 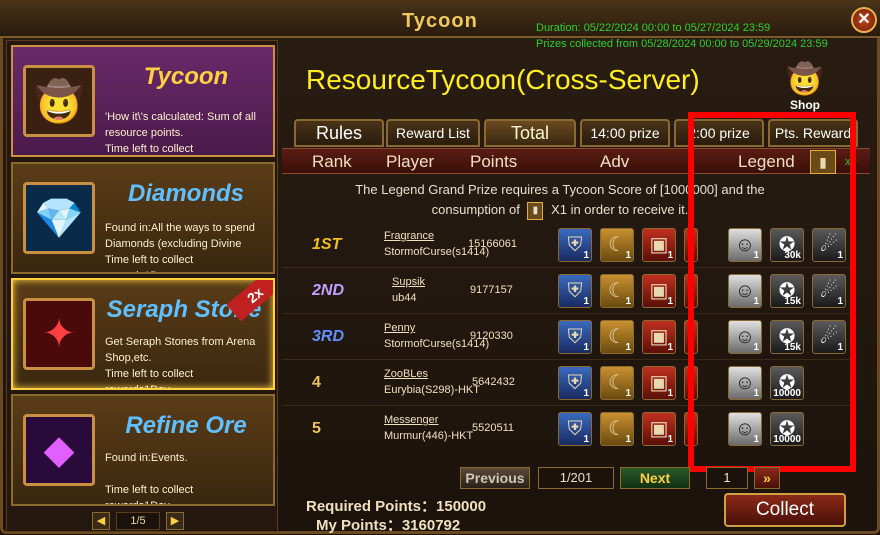 I want to click on player-points: 15166061, so click(x=492, y=244).